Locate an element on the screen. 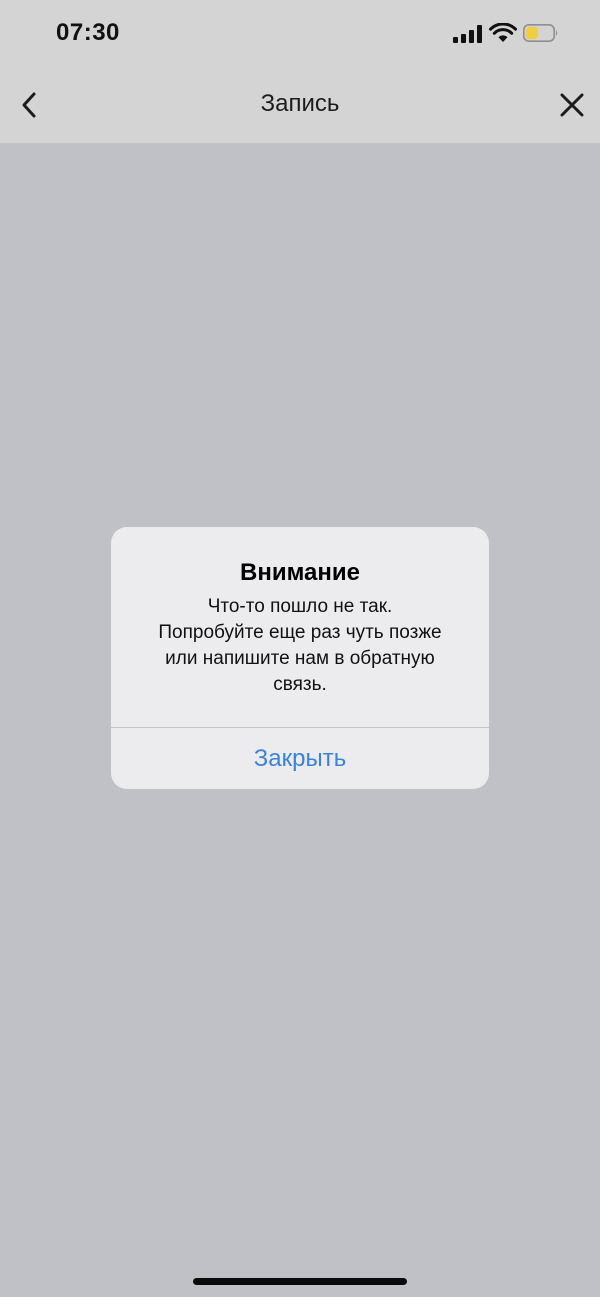 The height and width of the screenshot is (1297, 600). close-alert-button: Закрыть is located at coordinates (300, 758).